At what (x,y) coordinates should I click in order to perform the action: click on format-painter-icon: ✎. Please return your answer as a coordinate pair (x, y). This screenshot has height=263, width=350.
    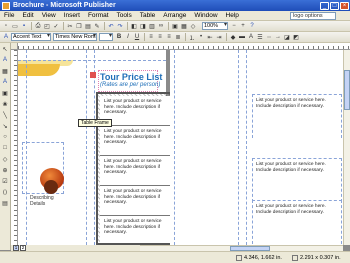
    Looking at the image, I should click on (97, 26).